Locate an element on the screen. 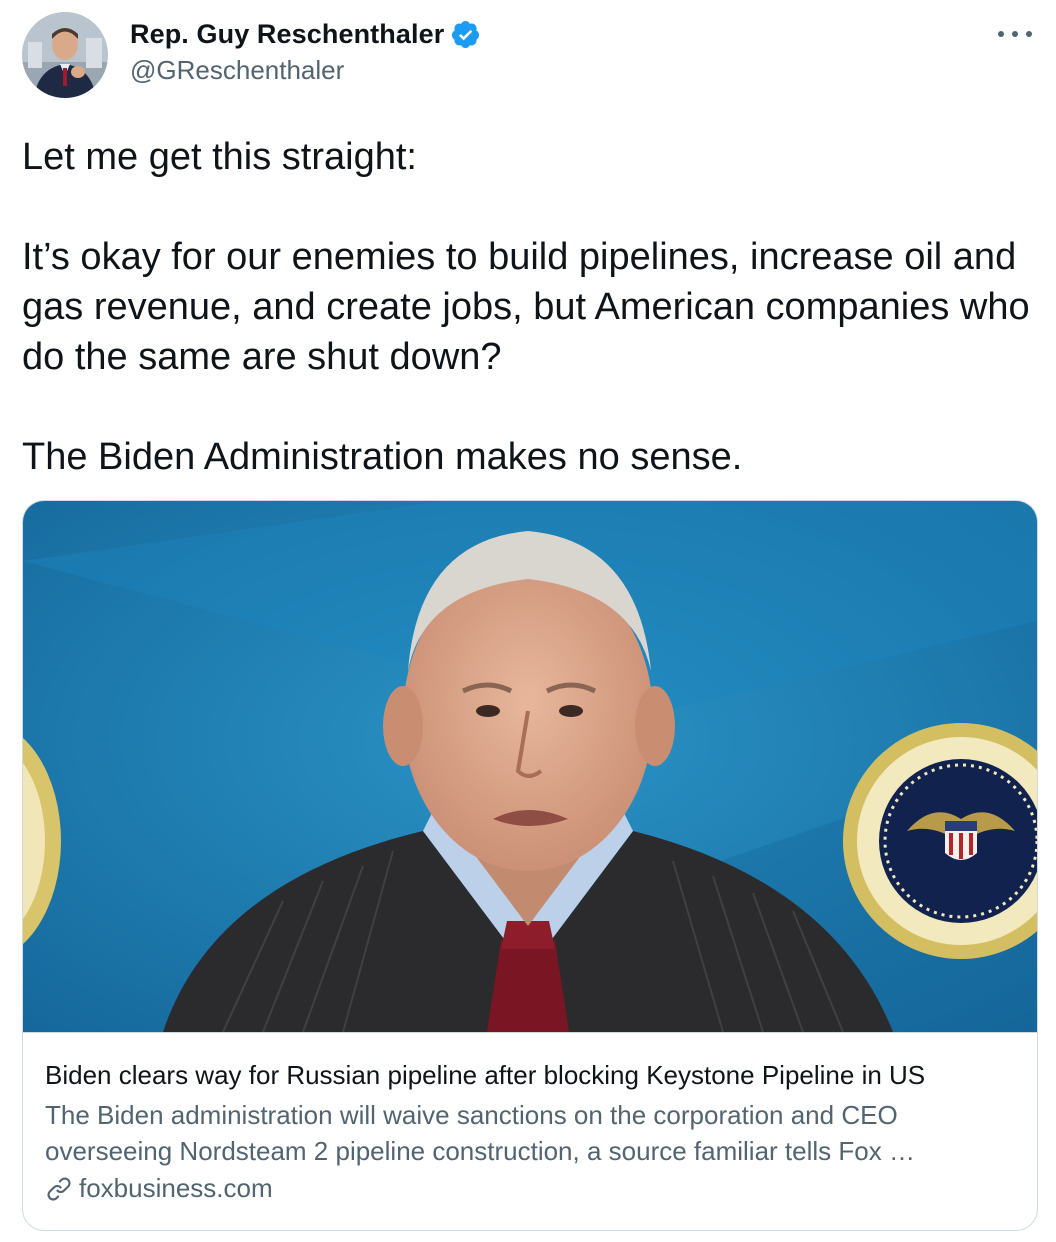 The image size is (1056, 1242). author-handle: @GReschenthaler is located at coordinates (237, 70).